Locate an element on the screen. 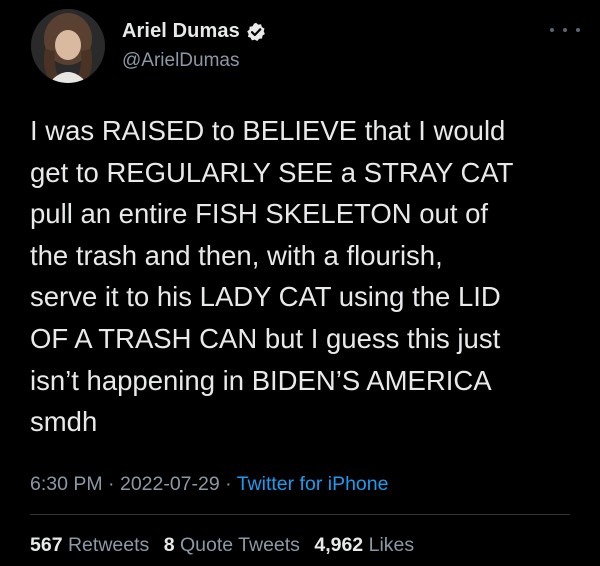 This screenshot has width=600, height=566. tweet-time: 6:30 PM is located at coordinates (66, 484).